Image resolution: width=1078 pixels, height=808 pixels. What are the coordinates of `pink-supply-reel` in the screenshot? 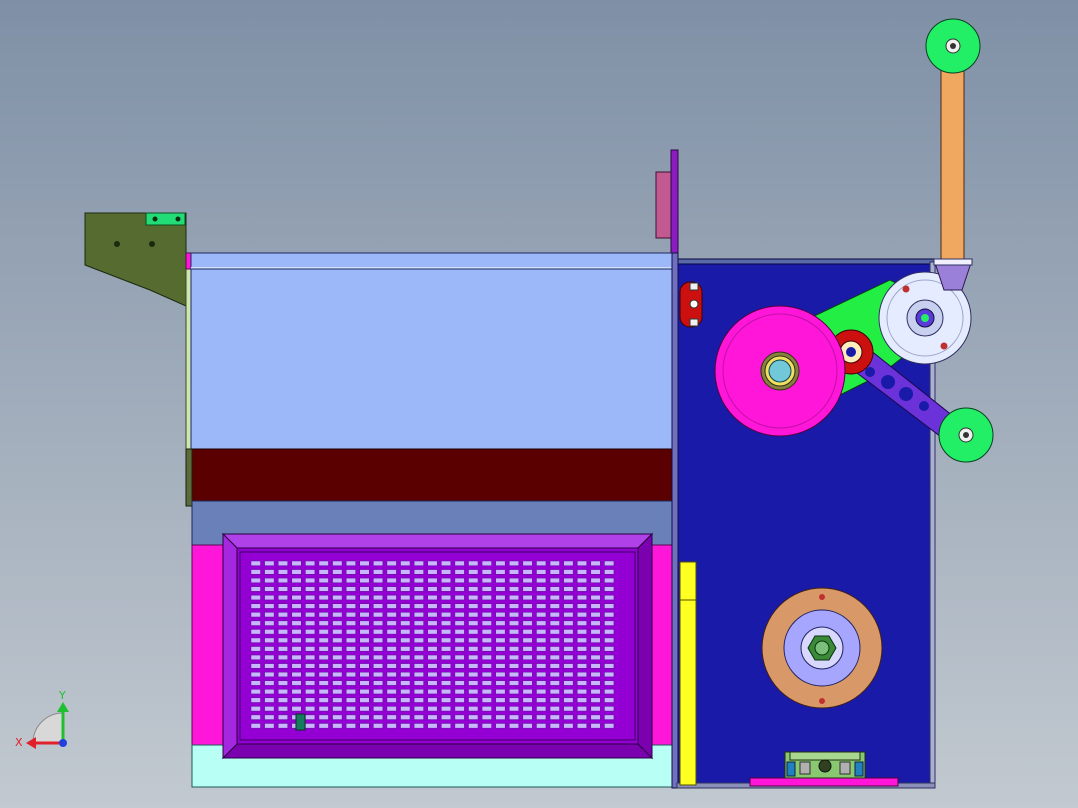 It's located at (780, 371).